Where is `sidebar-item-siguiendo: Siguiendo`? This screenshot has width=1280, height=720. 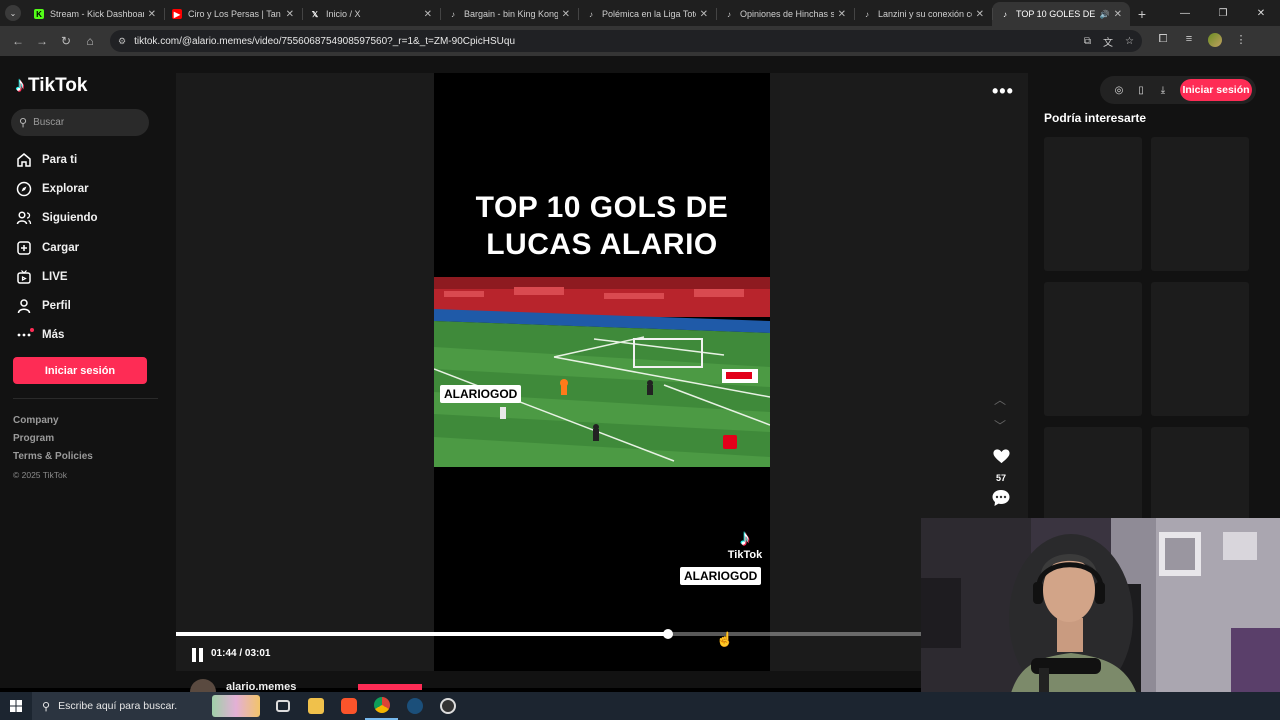
sidebar-item-siguiendo: Siguiendo is located at coordinates (56, 218).